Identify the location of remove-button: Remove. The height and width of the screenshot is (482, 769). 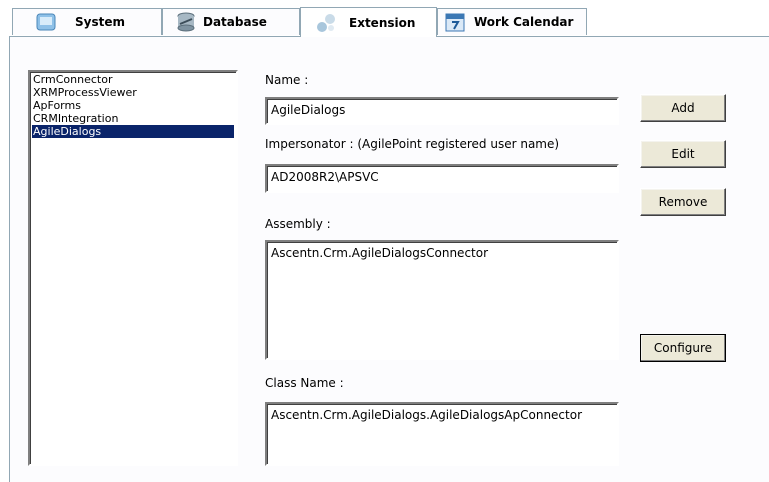
(683, 202).